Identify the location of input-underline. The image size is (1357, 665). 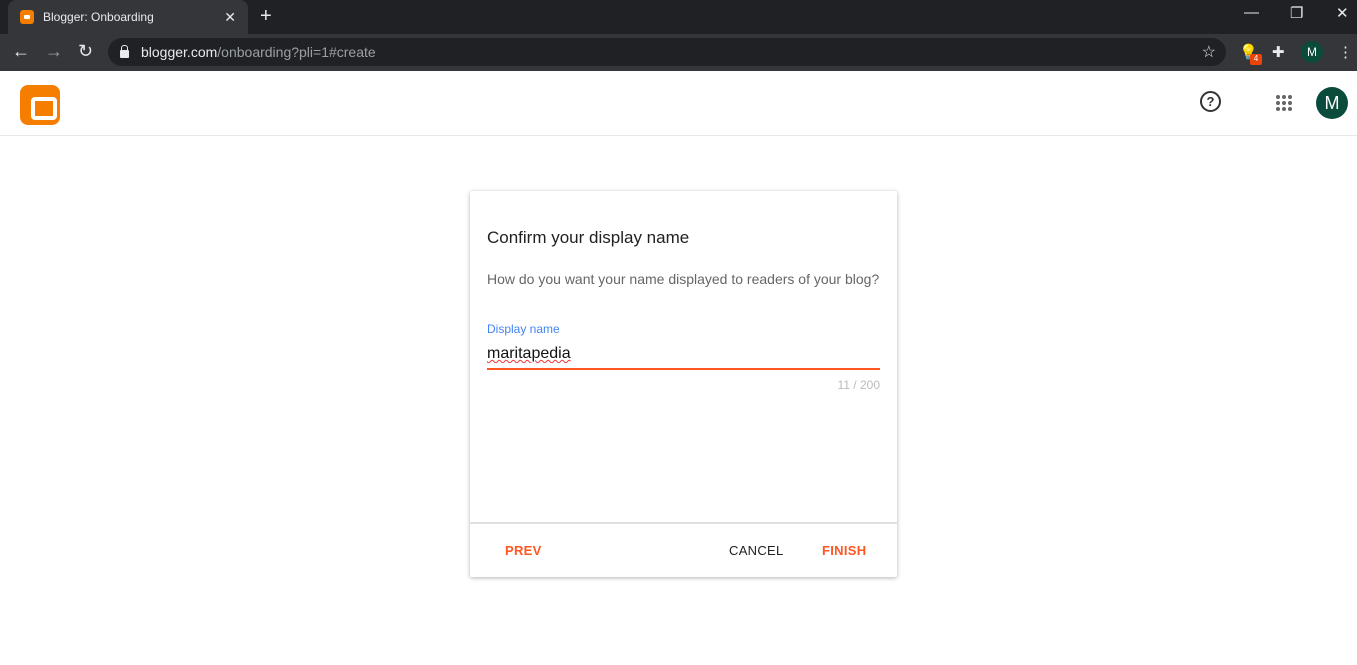
(683, 369).